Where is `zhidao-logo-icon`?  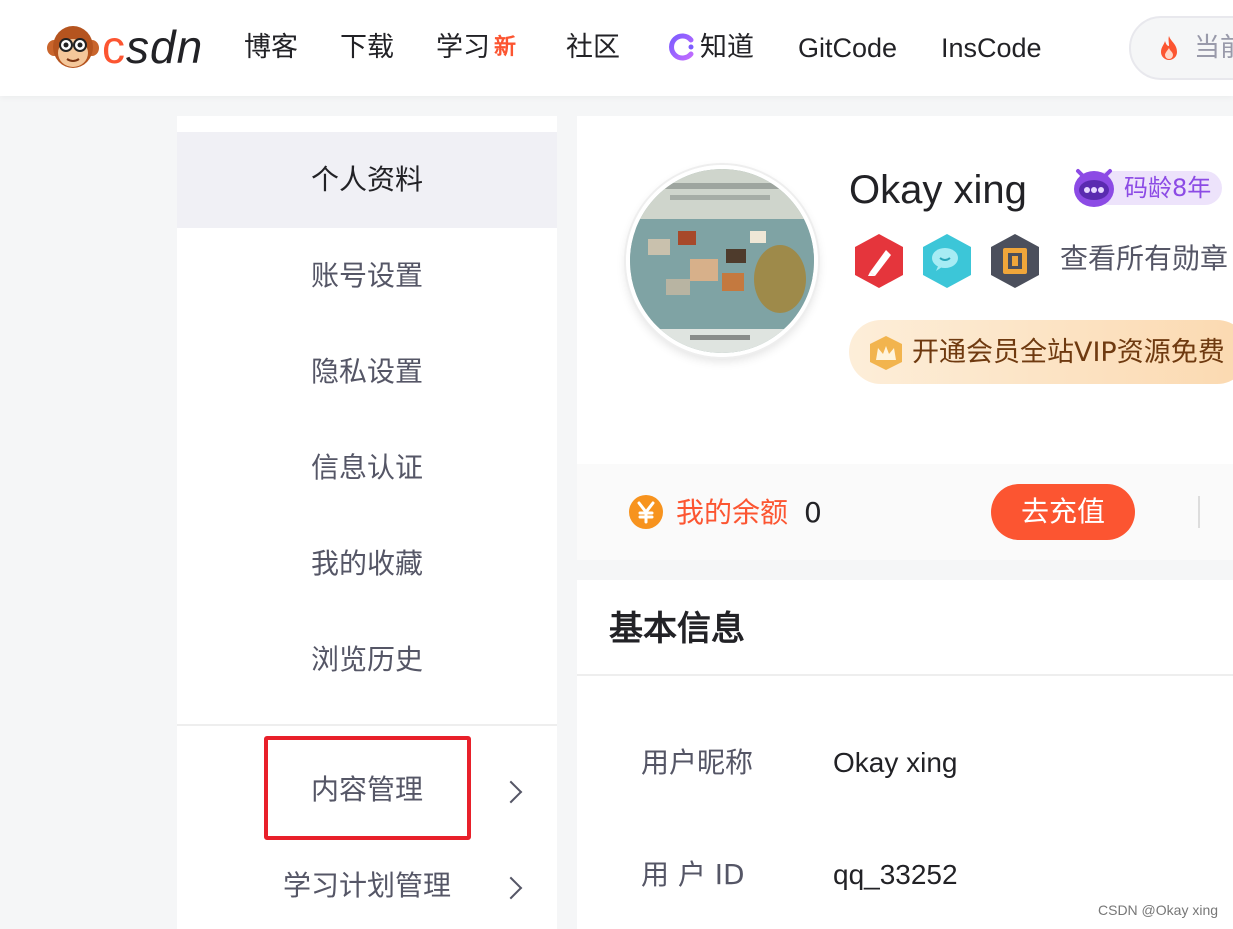
zhidao-logo-icon is located at coordinates (681, 47).